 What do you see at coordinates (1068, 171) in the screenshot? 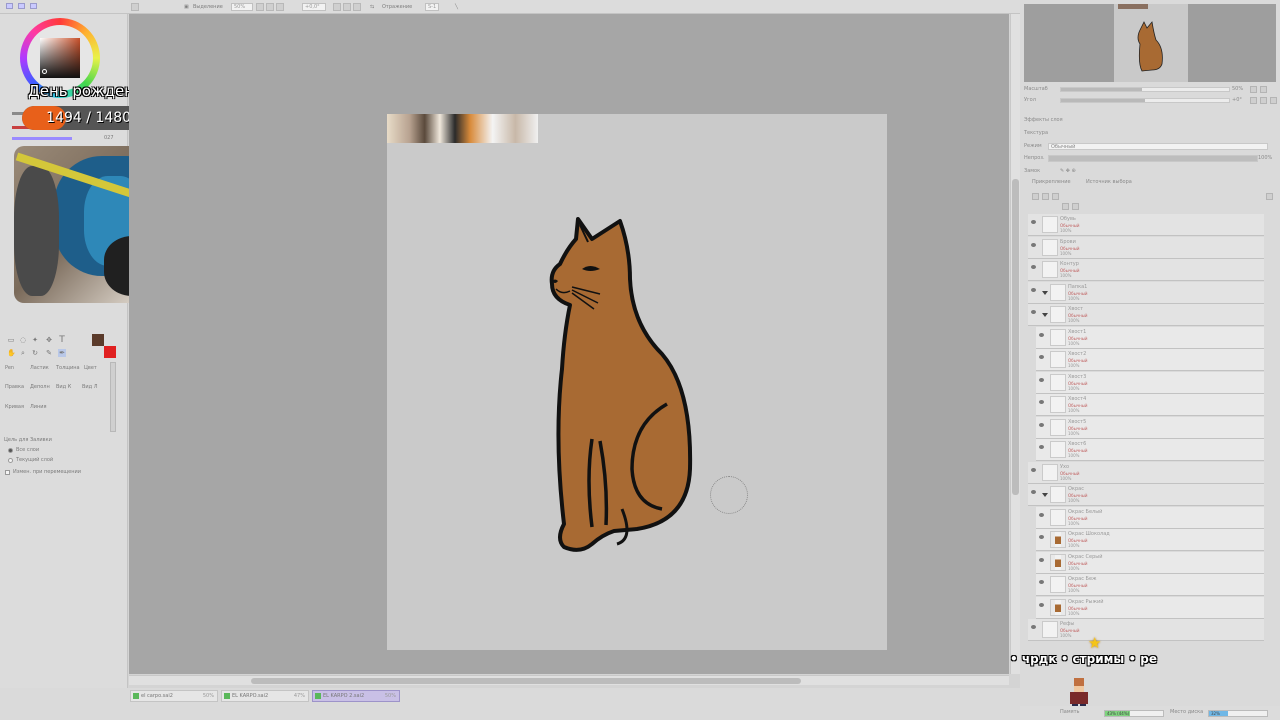
I see `lock-icons: ✎ ✥ ⊕` at bounding box center [1068, 171].